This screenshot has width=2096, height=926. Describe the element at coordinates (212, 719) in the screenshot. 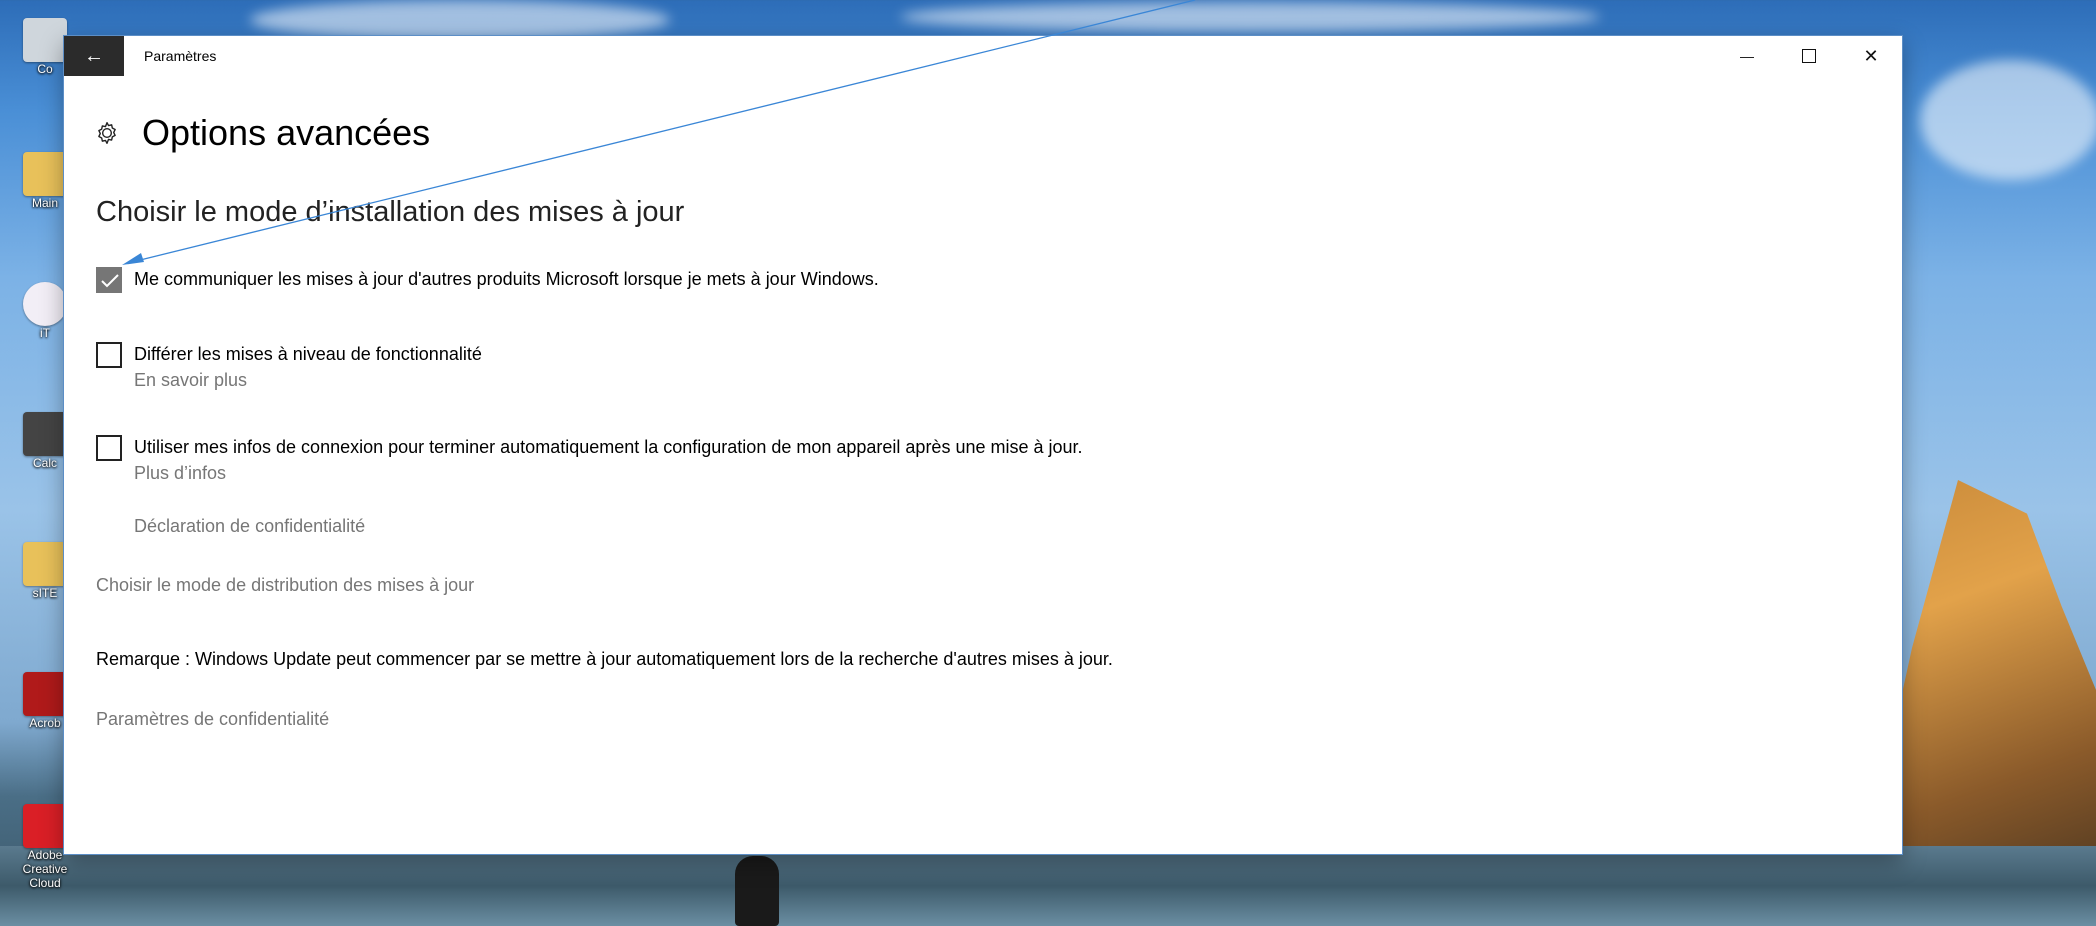

I see `privacy-settings-link: Paramètres de confidentialité` at that location.